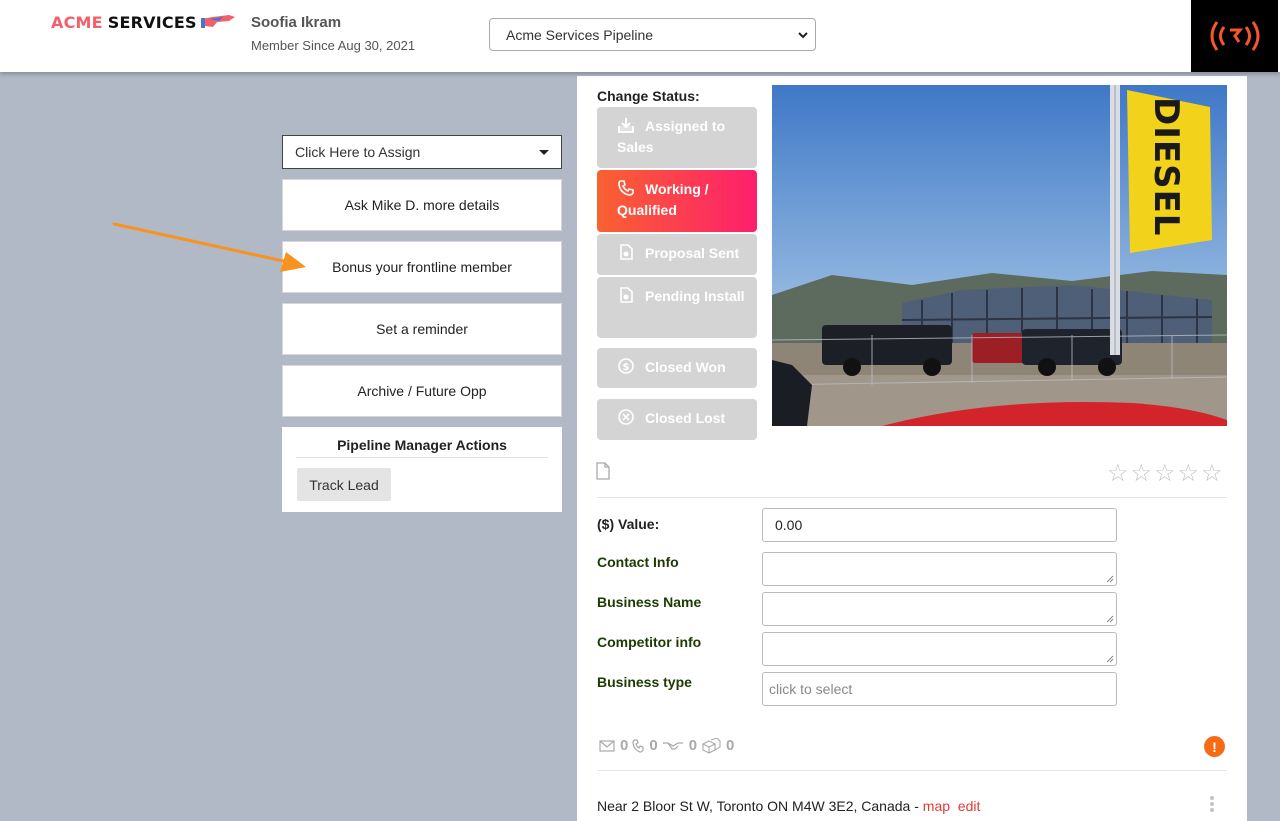  Describe the element at coordinates (677, 201) in the screenshot. I see `status-working-qualified: Working / Qualified` at that location.